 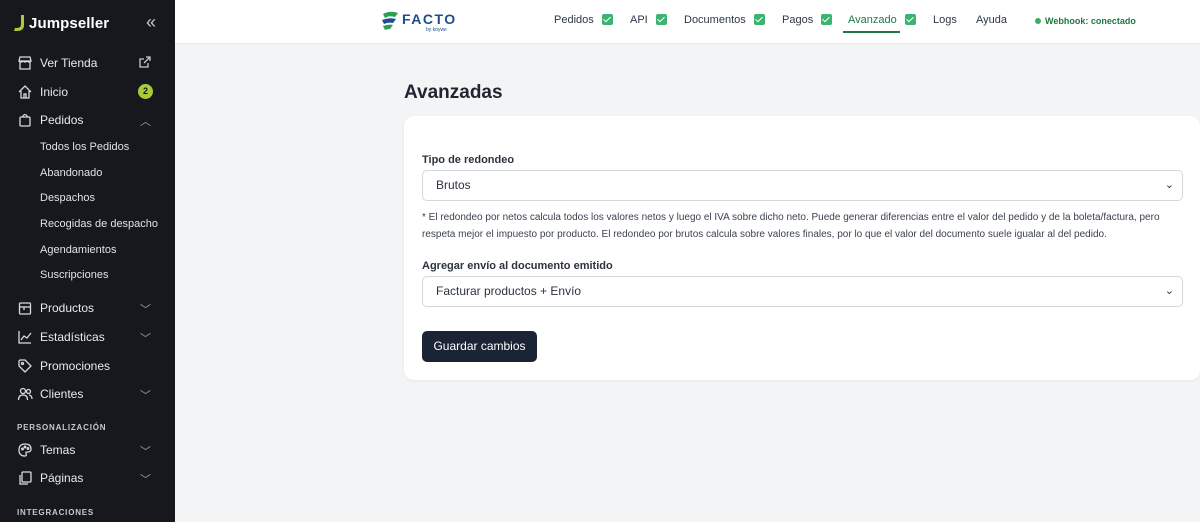 What do you see at coordinates (25, 308) in the screenshot?
I see `box-icon` at bounding box center [25, 308].